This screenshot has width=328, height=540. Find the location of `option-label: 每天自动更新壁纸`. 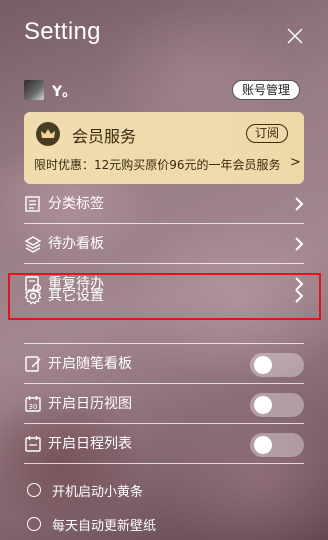

option-label: 每天自动更新壁纸 is located at coordinates (104, 526).